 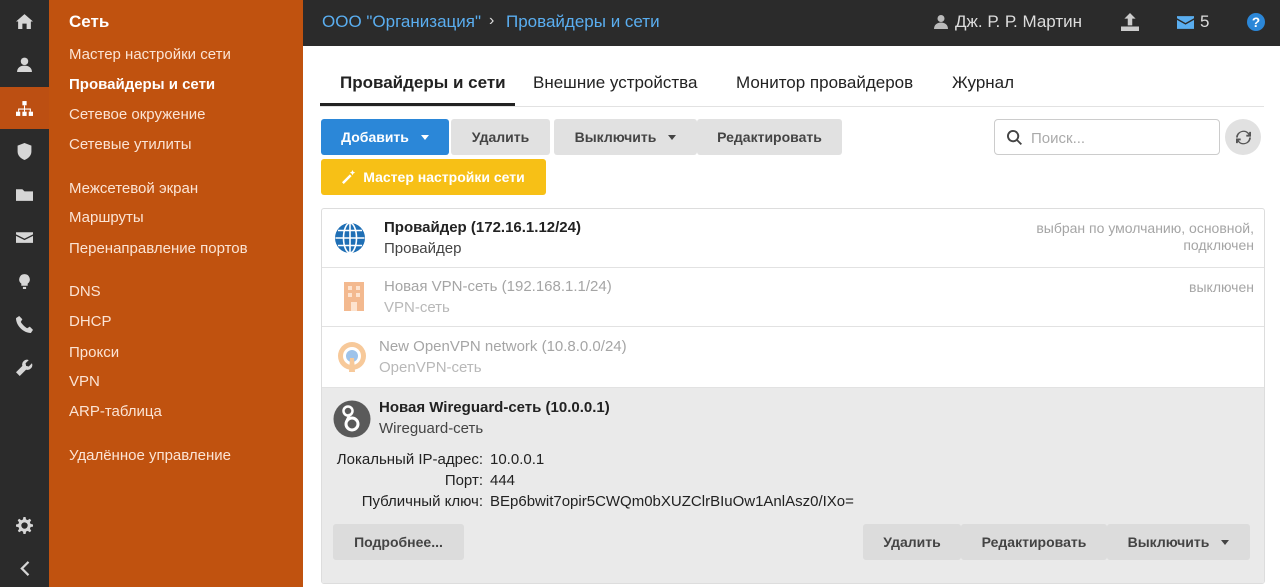 I want to click on phone-icon, so click(x=24, y=324).